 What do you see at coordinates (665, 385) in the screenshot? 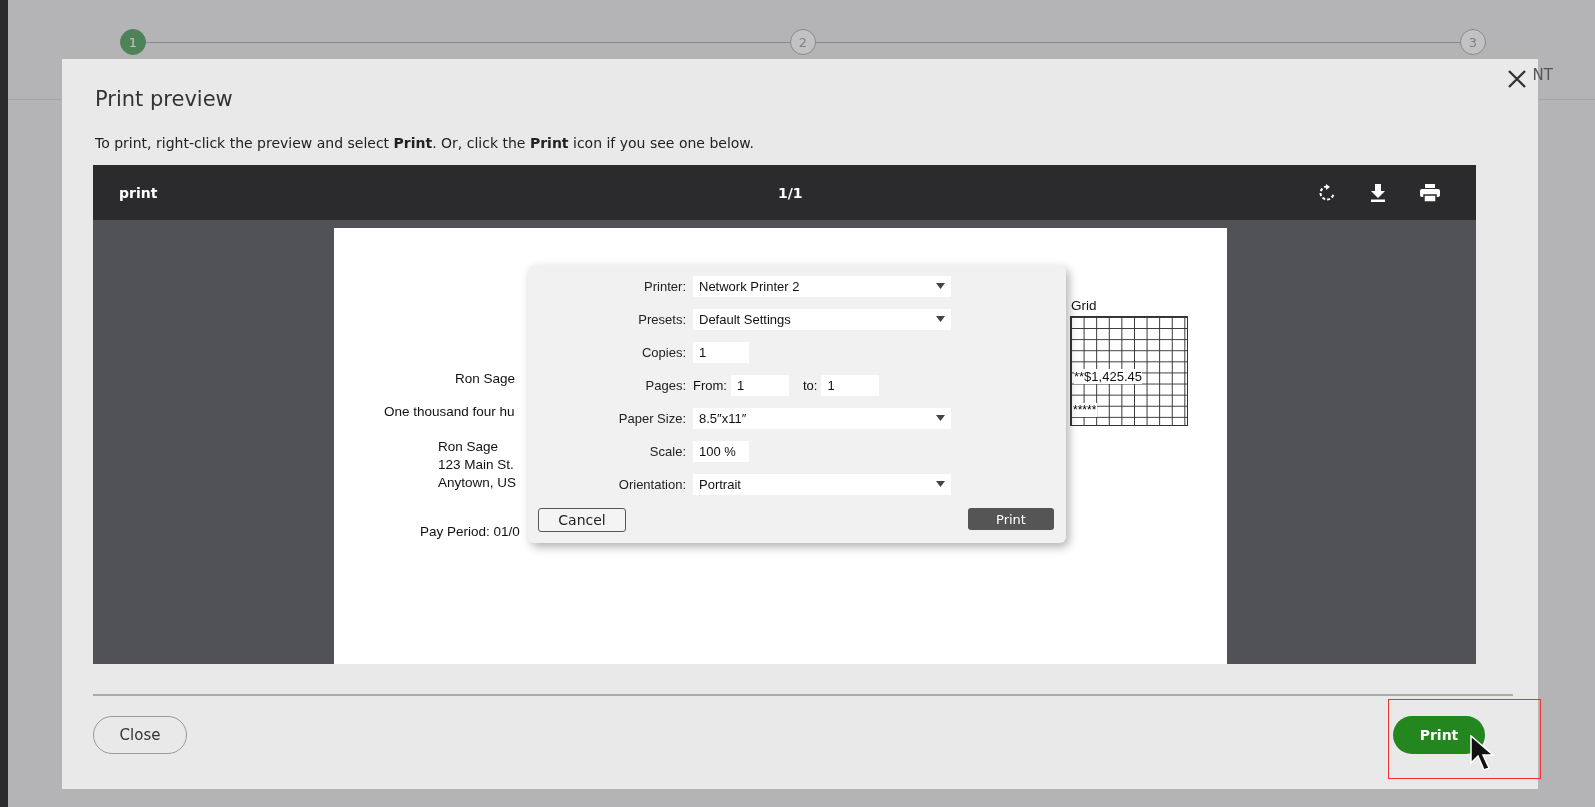
I see `field-label: Pages:` at bounding box center [665, 385].